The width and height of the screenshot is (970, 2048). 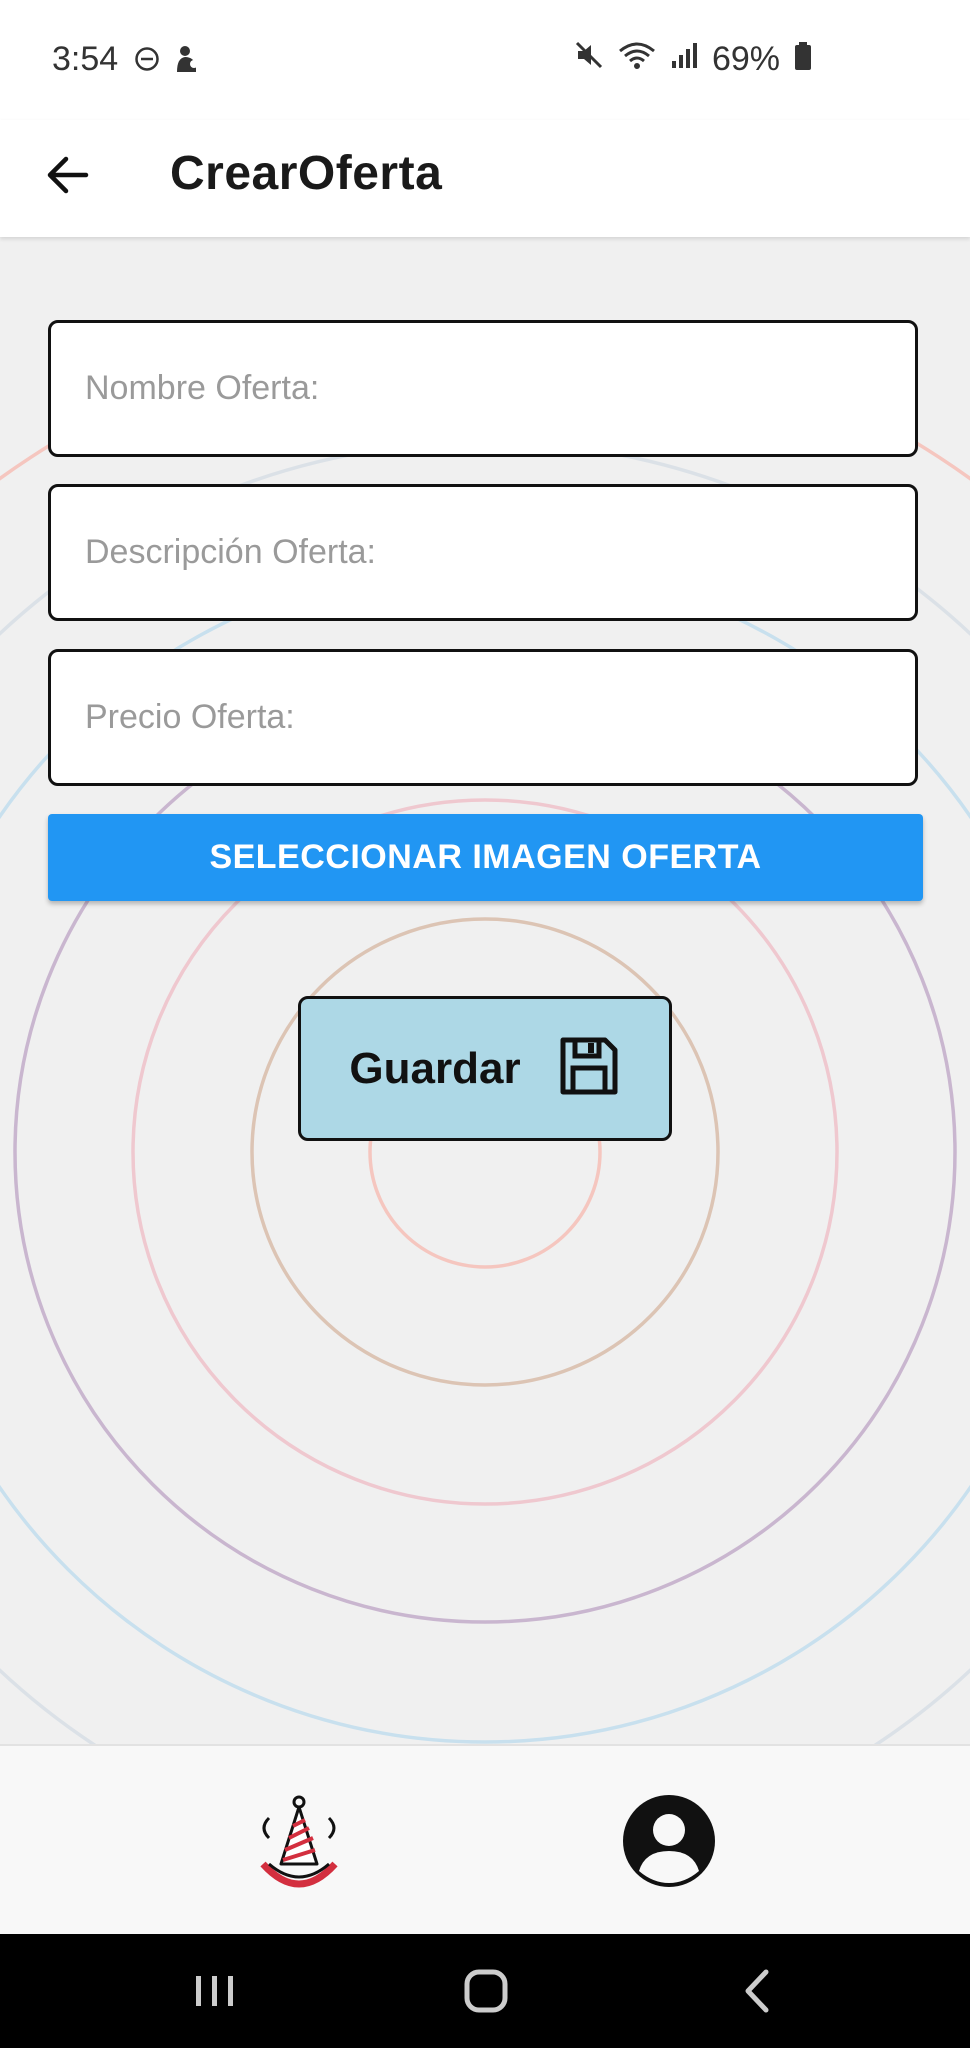 I want to click on offer-price-input, so click(x=483, y=717).